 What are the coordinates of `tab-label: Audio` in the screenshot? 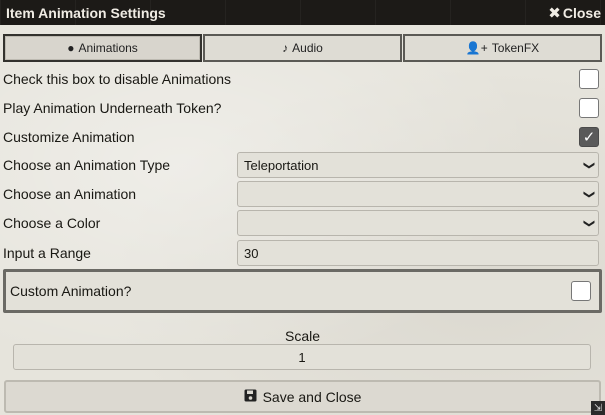 It's located at (307, 48).